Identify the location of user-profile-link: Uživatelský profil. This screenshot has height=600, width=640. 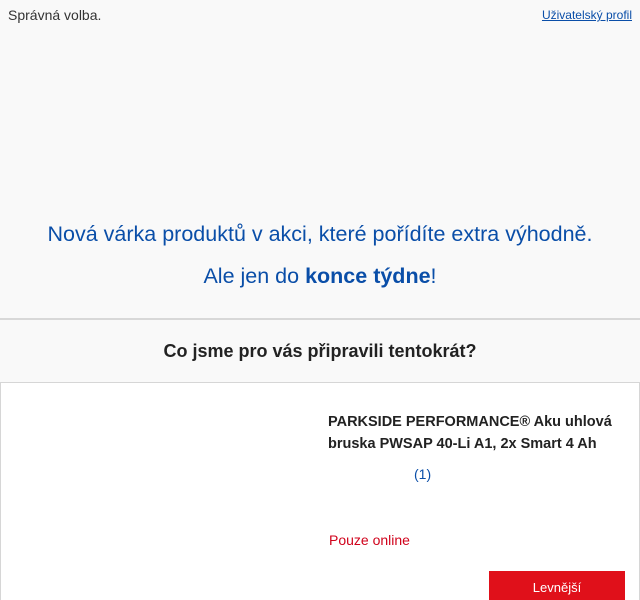
(587, 15).